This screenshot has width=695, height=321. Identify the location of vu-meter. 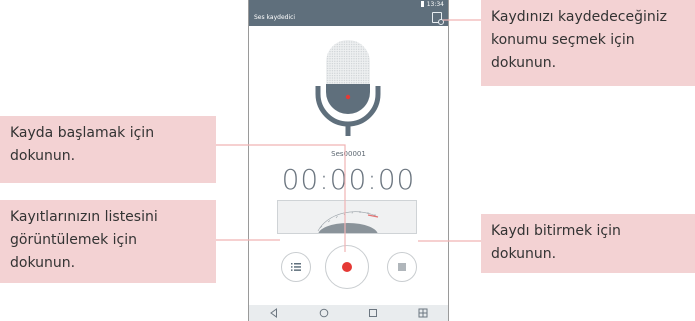
(347, 217).